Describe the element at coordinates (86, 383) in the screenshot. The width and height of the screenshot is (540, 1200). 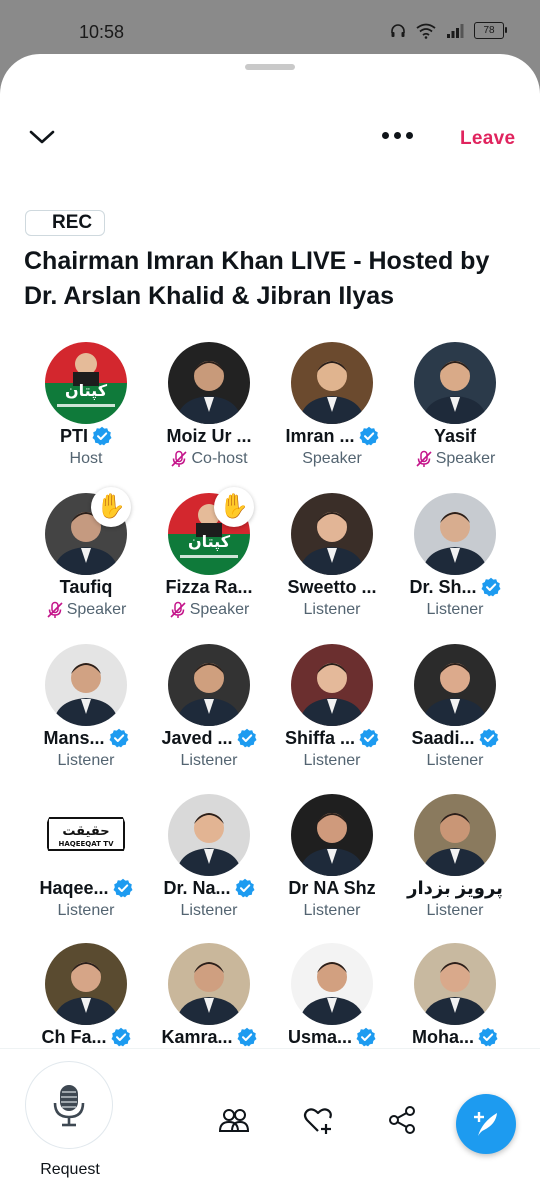
I see `avatar: کپتان` at that location.